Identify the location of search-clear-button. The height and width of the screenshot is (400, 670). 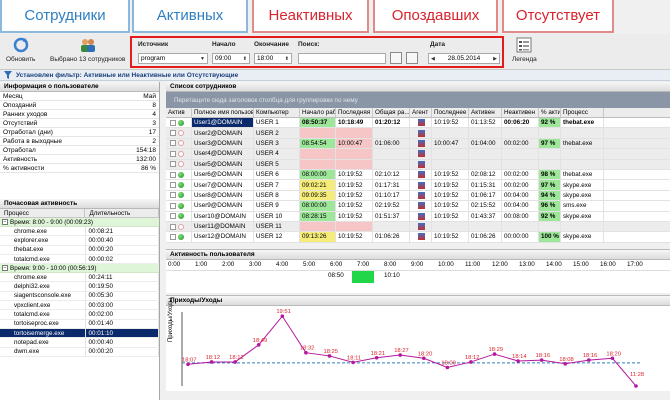
(412, 58).